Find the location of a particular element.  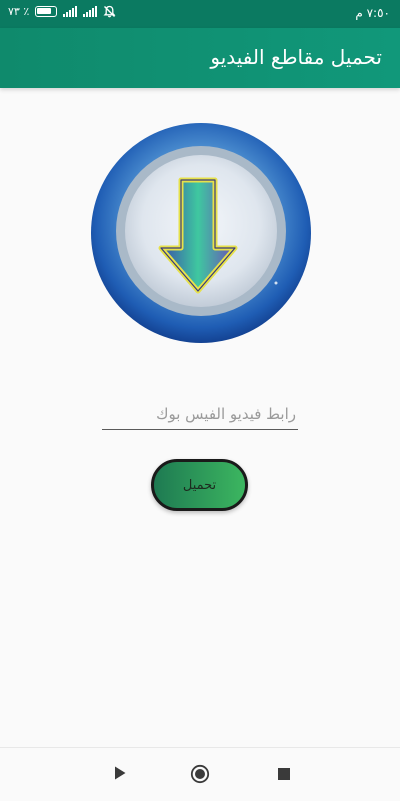

navigation-bar is located at coordinates (200, 774).